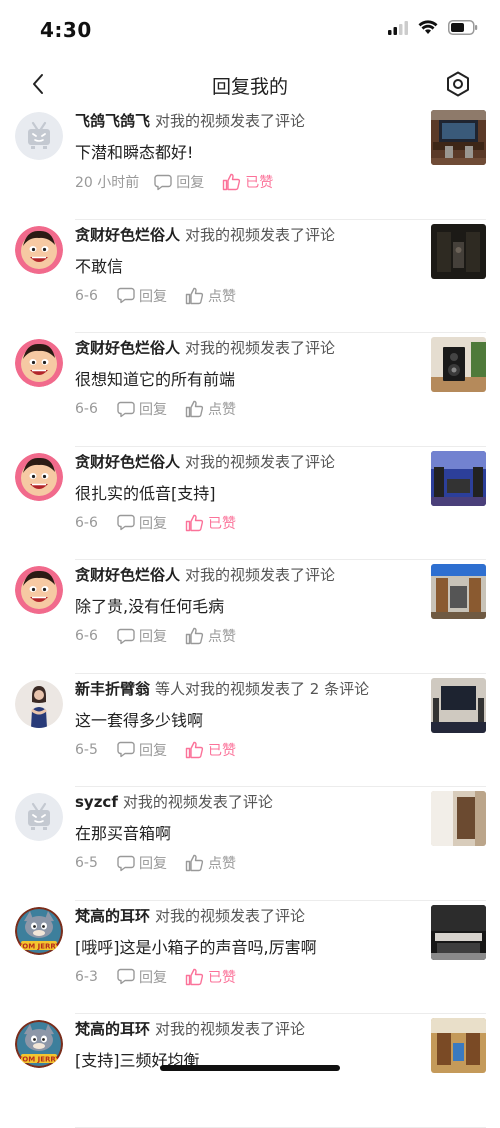 The width and height of the screenshot is (500, 1128). I want to click on home-indicator, so click(250, 1068).